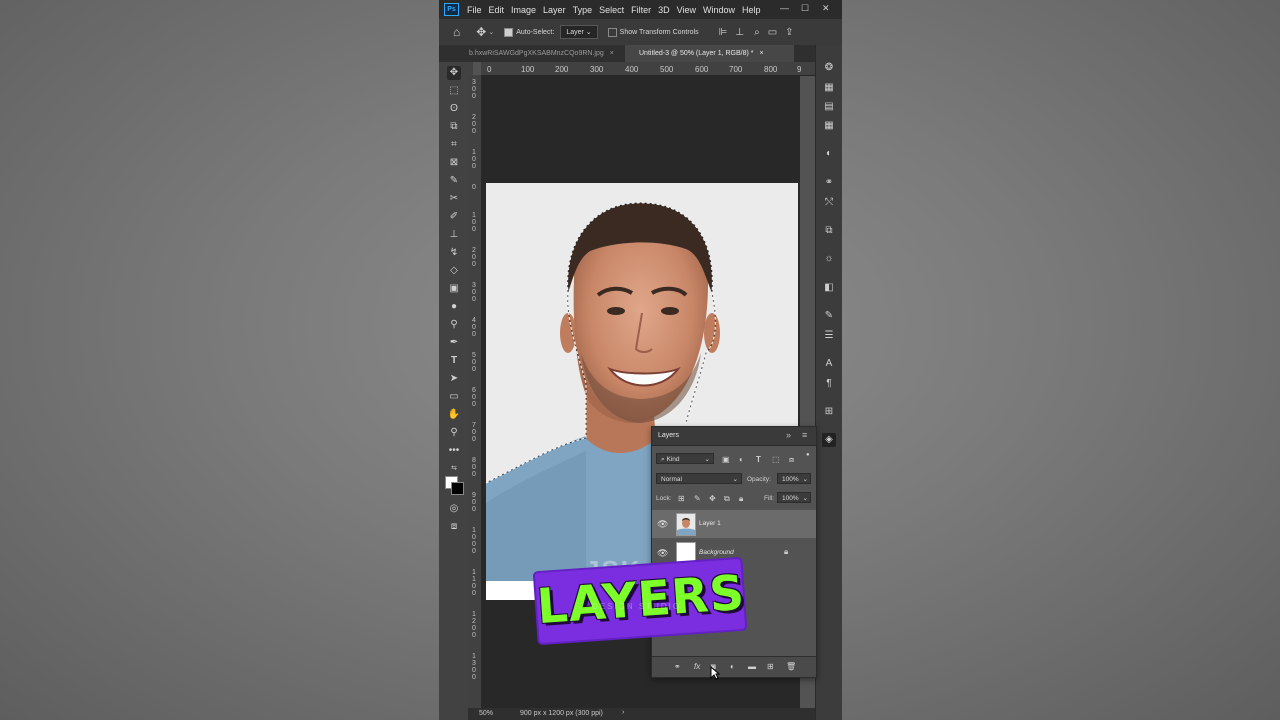 The image size is (1280, 720). I want to click on lasso-tool-icon: ʘ, so click(454, 109).